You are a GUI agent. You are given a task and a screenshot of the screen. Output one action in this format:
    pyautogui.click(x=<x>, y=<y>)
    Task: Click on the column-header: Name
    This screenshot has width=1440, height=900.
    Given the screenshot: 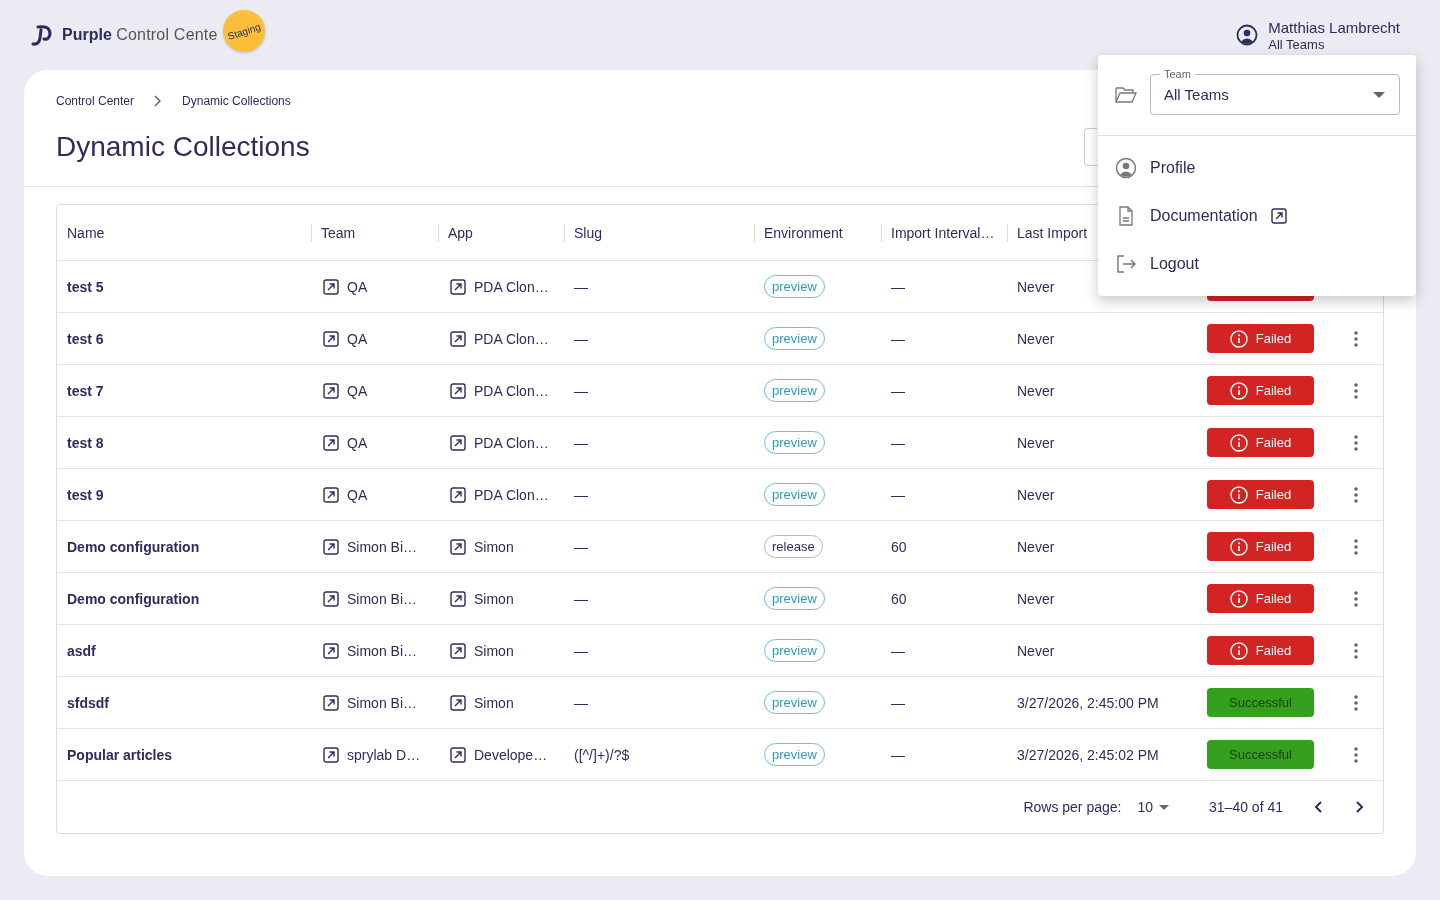 What is the action you would take?
    pyautogui.click(x=86, y=232)
    